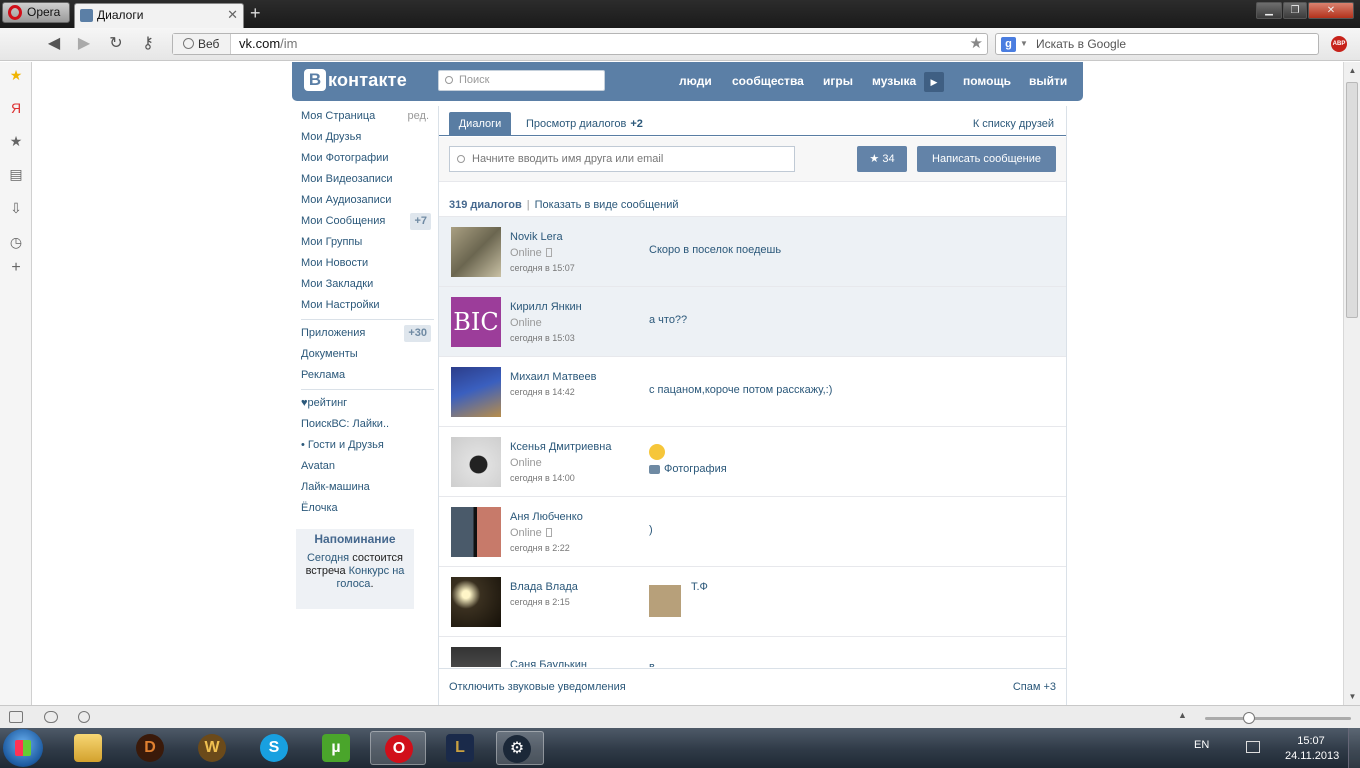 This screenshot has width=1360, height=768. What do you see at coordinates (365, 487) in the screenshot?
I see `app-like-machine: Лайк-машина` at bounding box center [365, 487].